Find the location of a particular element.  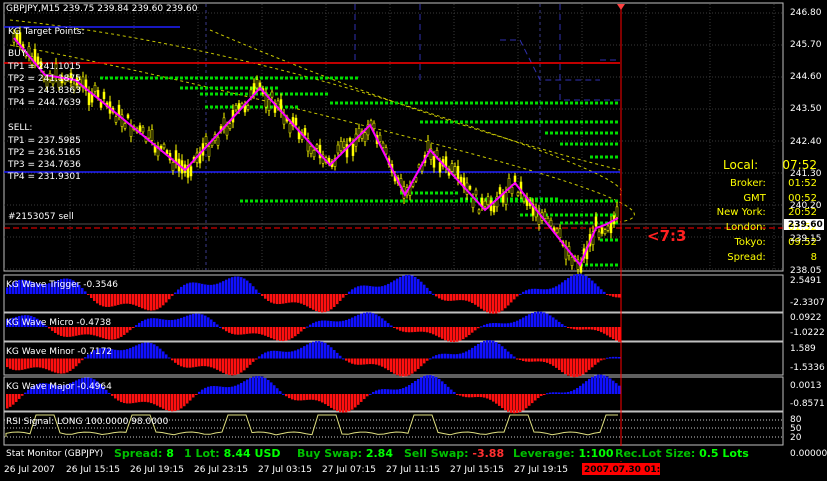

stat-leverage: Leverage: 1:100 is located at coordinates (563, 453).